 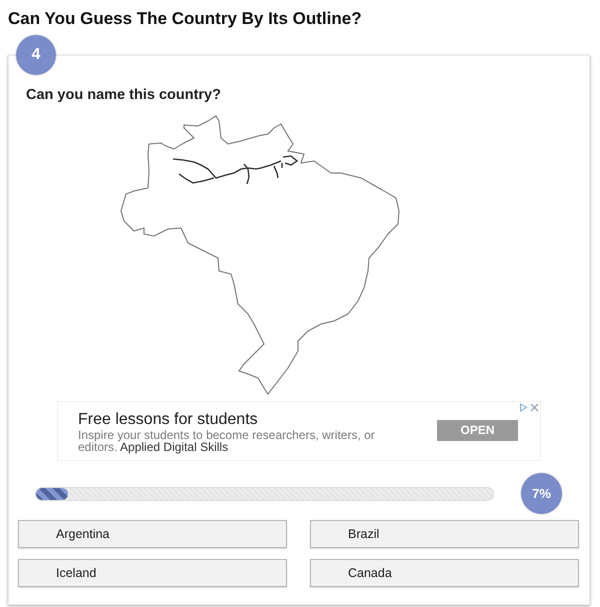 I want to click on answer-button: Brazil, so click(x=444, y=534).